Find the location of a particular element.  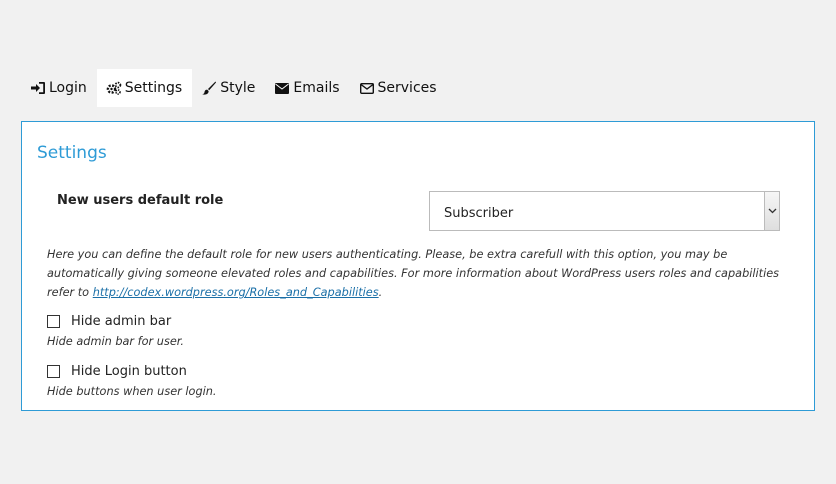

tab-style: Style is located at coordinates (228, 88).